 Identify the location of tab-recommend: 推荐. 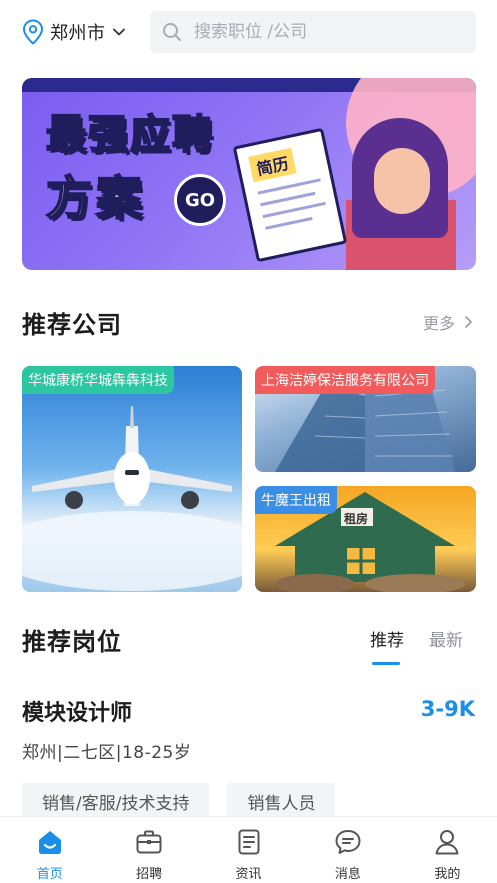
(387, 645).